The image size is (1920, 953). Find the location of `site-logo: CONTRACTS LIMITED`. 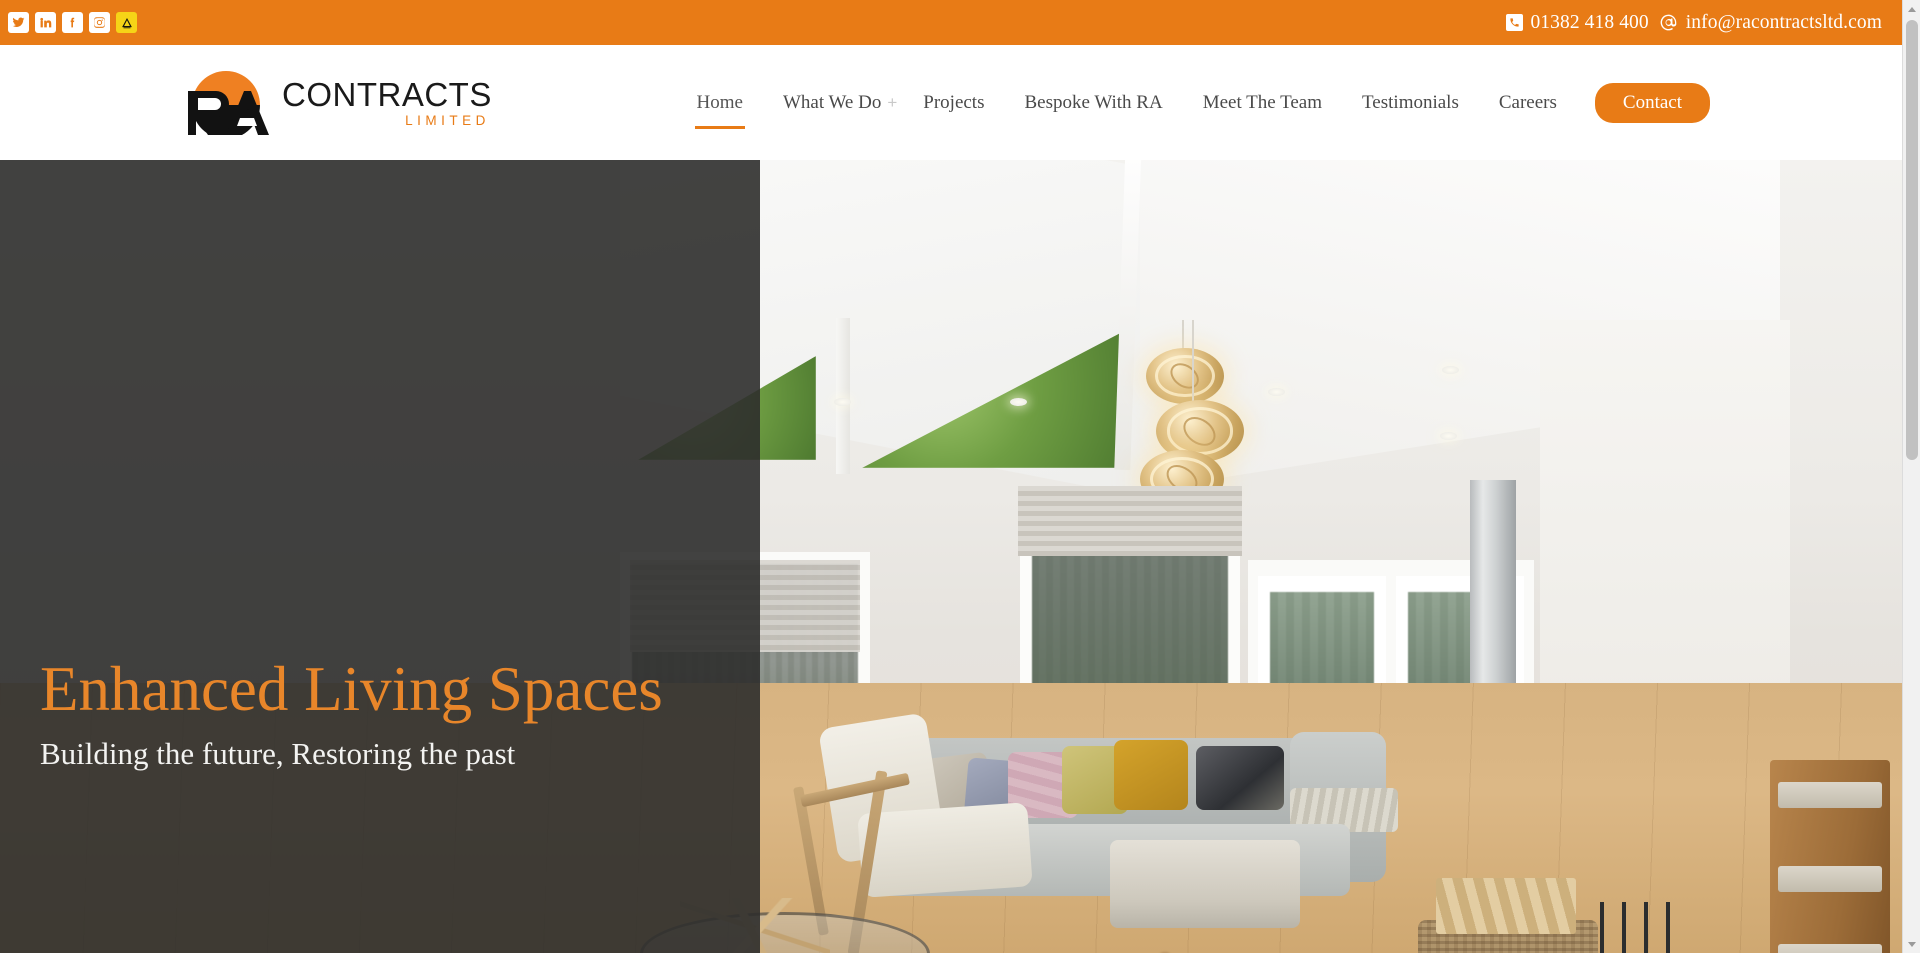

site-logo: CONTRACTS LIMITED is located at coordinates (335, 104).